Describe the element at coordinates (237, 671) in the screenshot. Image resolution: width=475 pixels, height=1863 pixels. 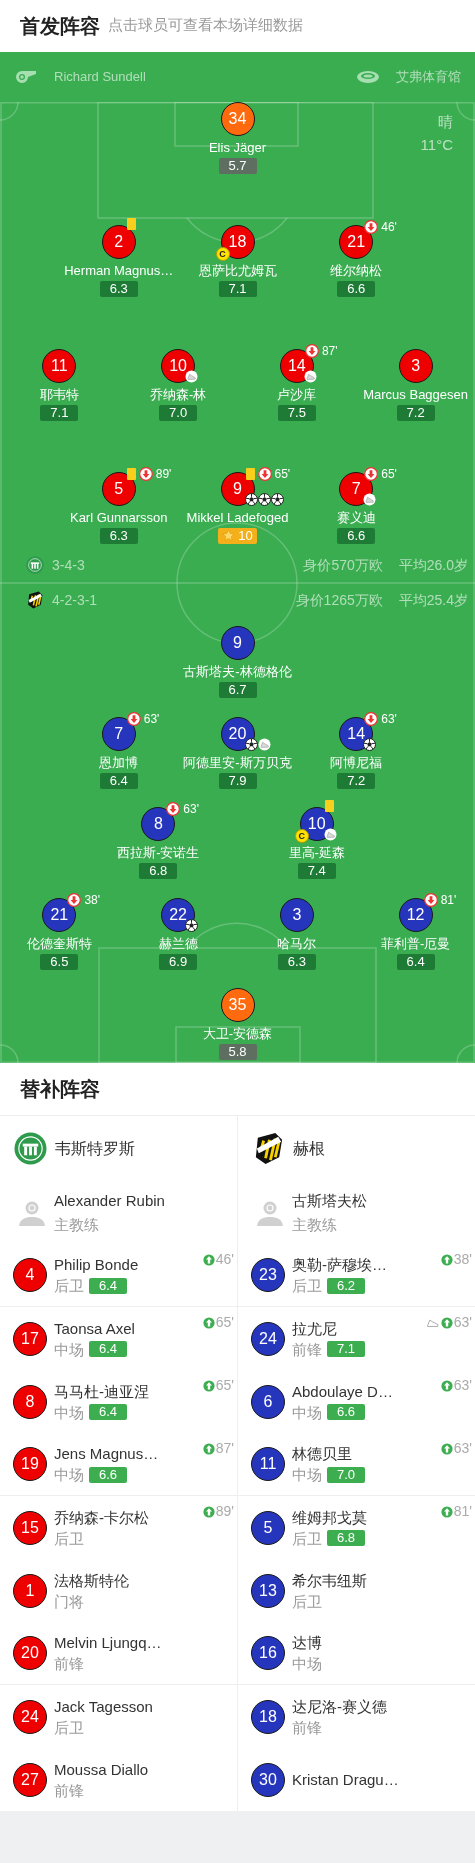
I see `player-name: 古斯塔夫-林德格伦` at that location.